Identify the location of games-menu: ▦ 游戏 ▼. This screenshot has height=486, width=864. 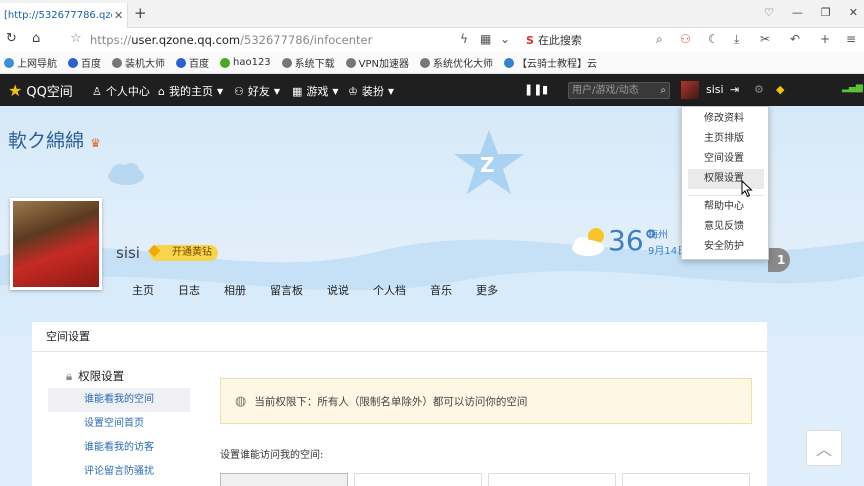
(315, 91).